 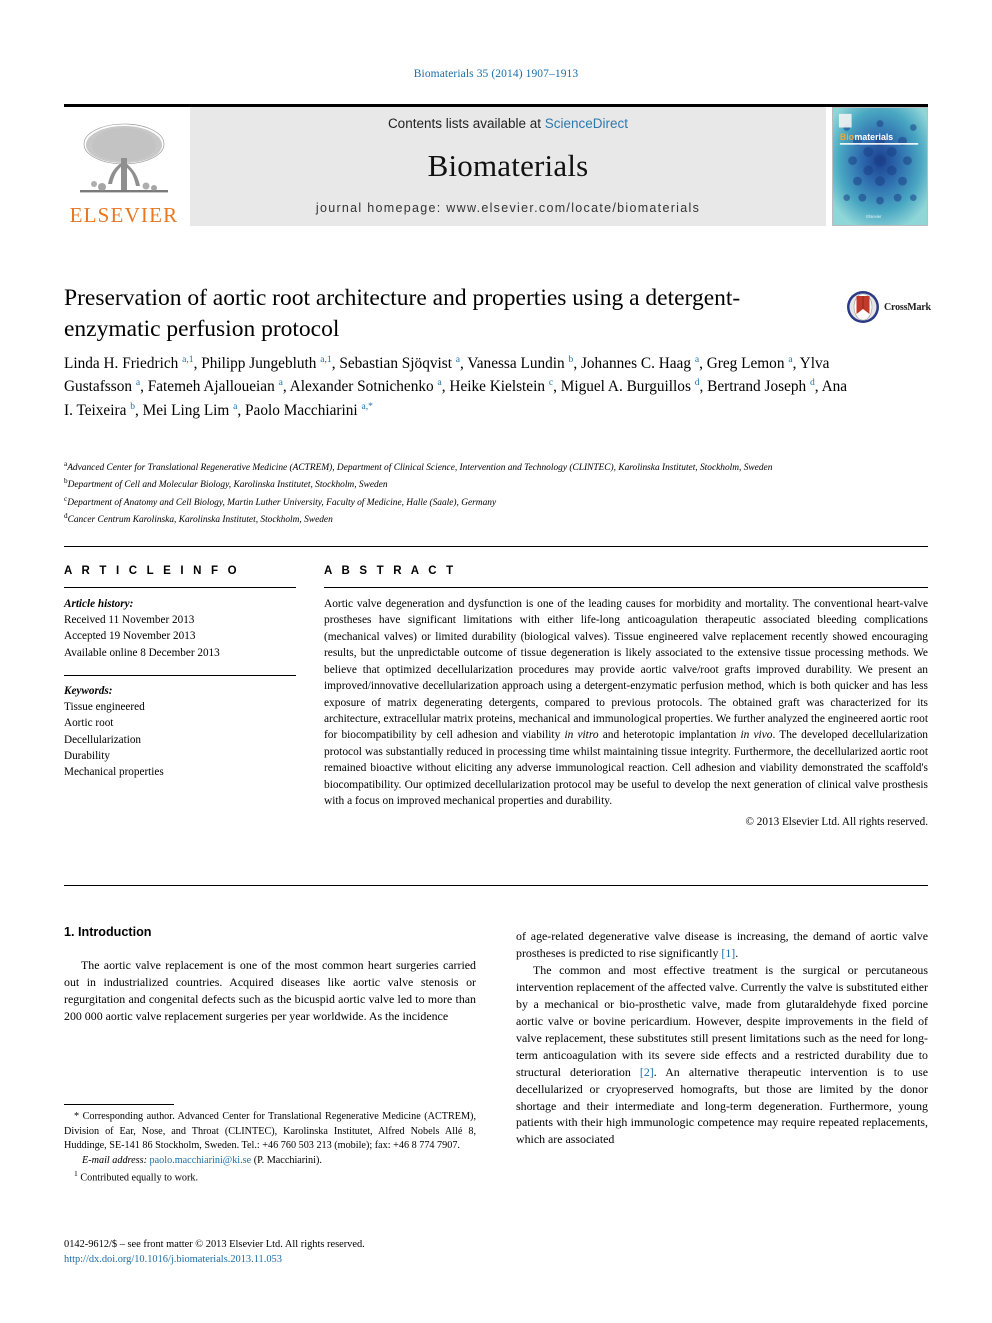 I want to click on contents-prefix: Contents lists available at, so click(x=466, y=123).